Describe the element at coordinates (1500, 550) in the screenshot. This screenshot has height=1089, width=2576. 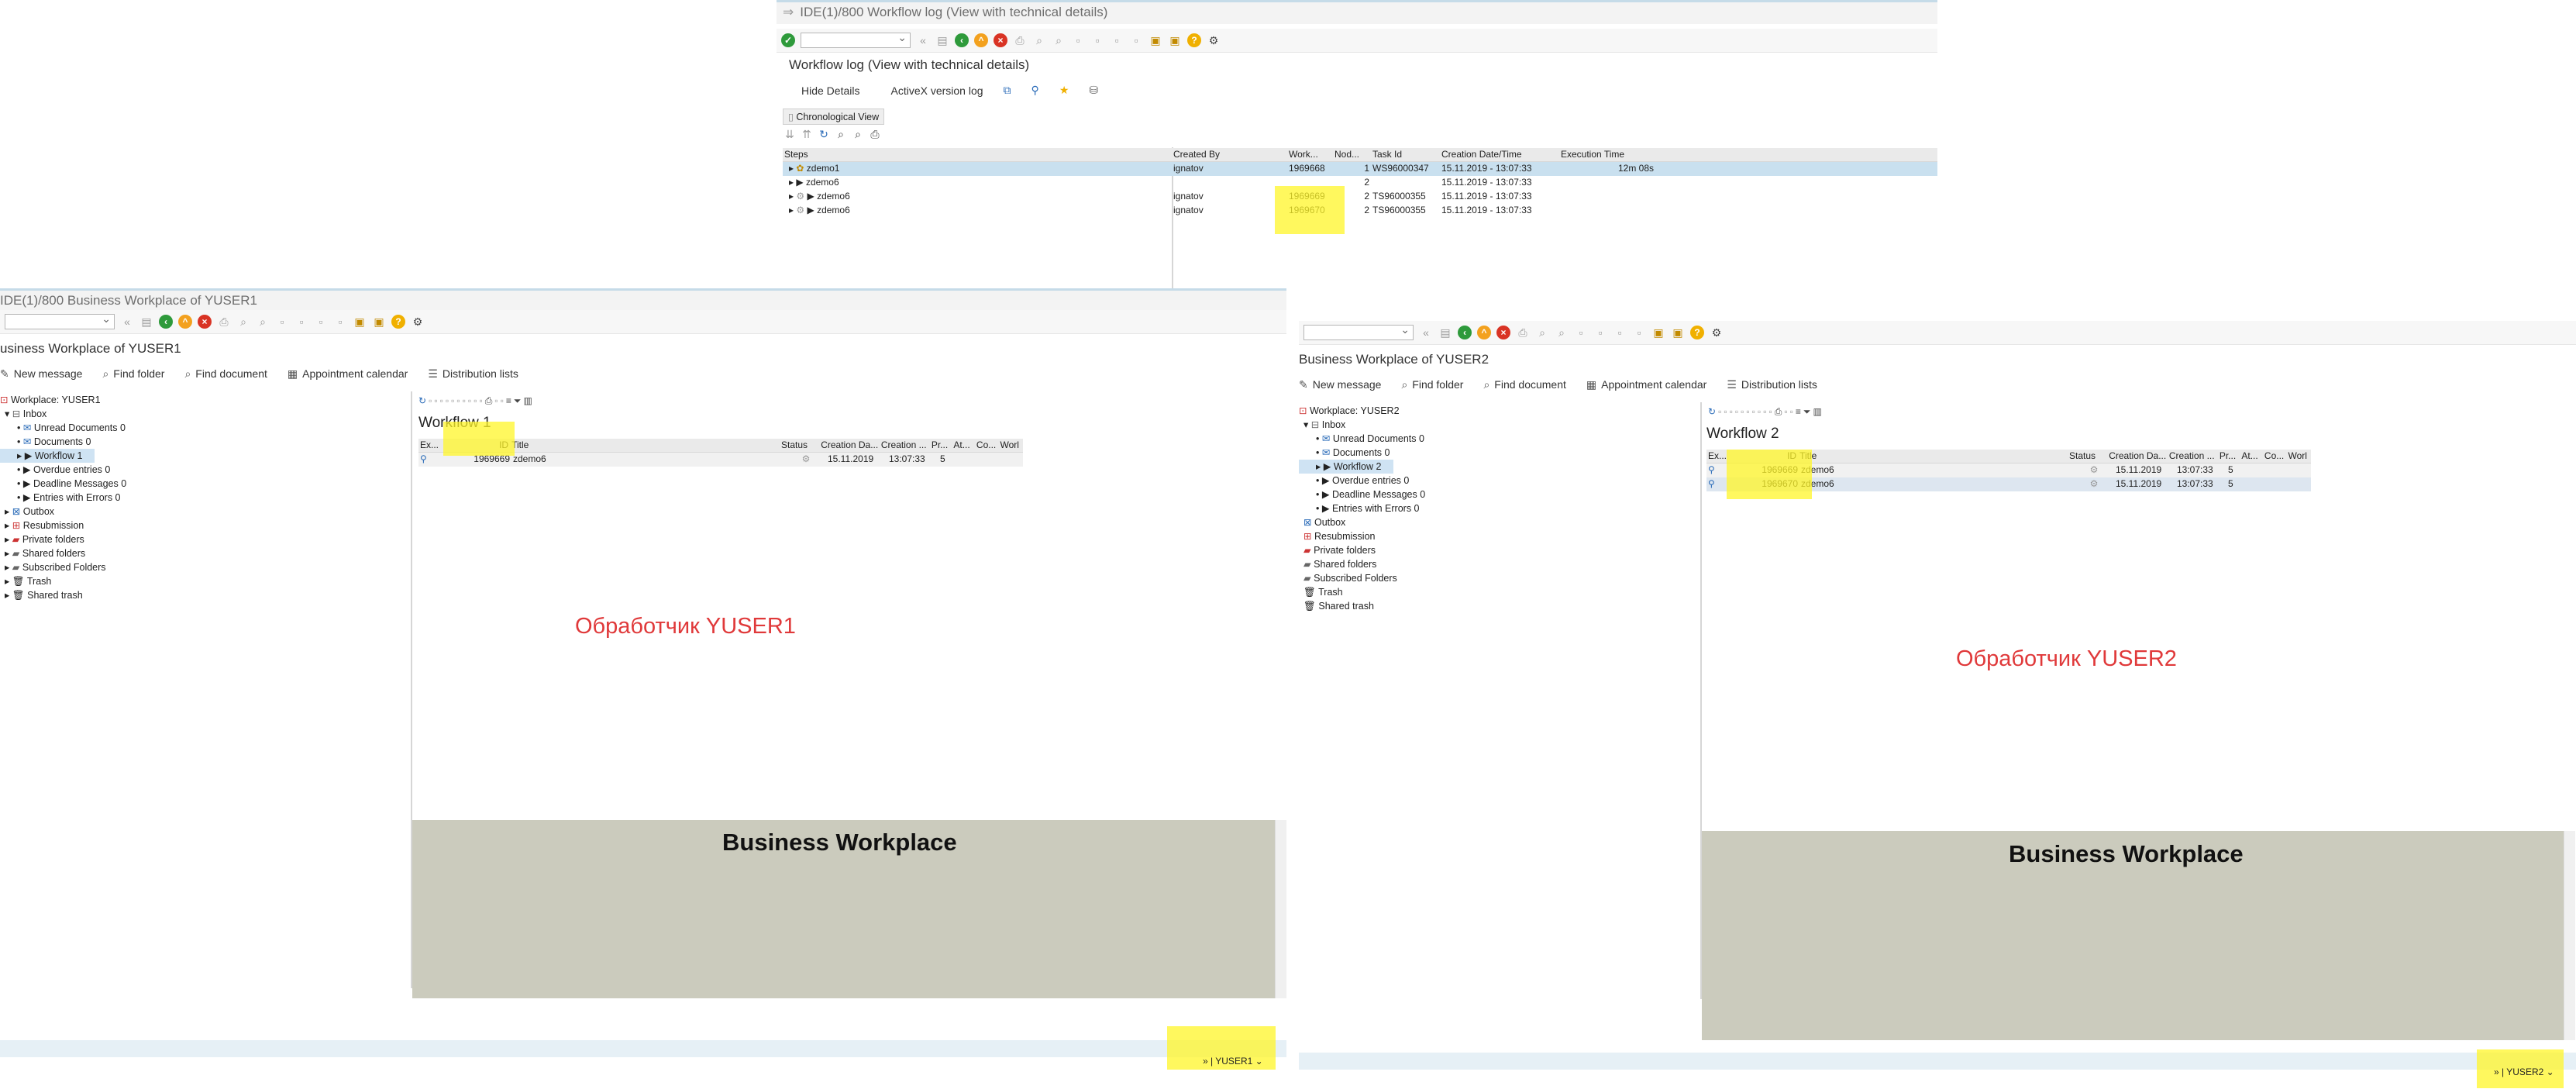
I see `tree-item-private: ▰ Private folders` at that location.